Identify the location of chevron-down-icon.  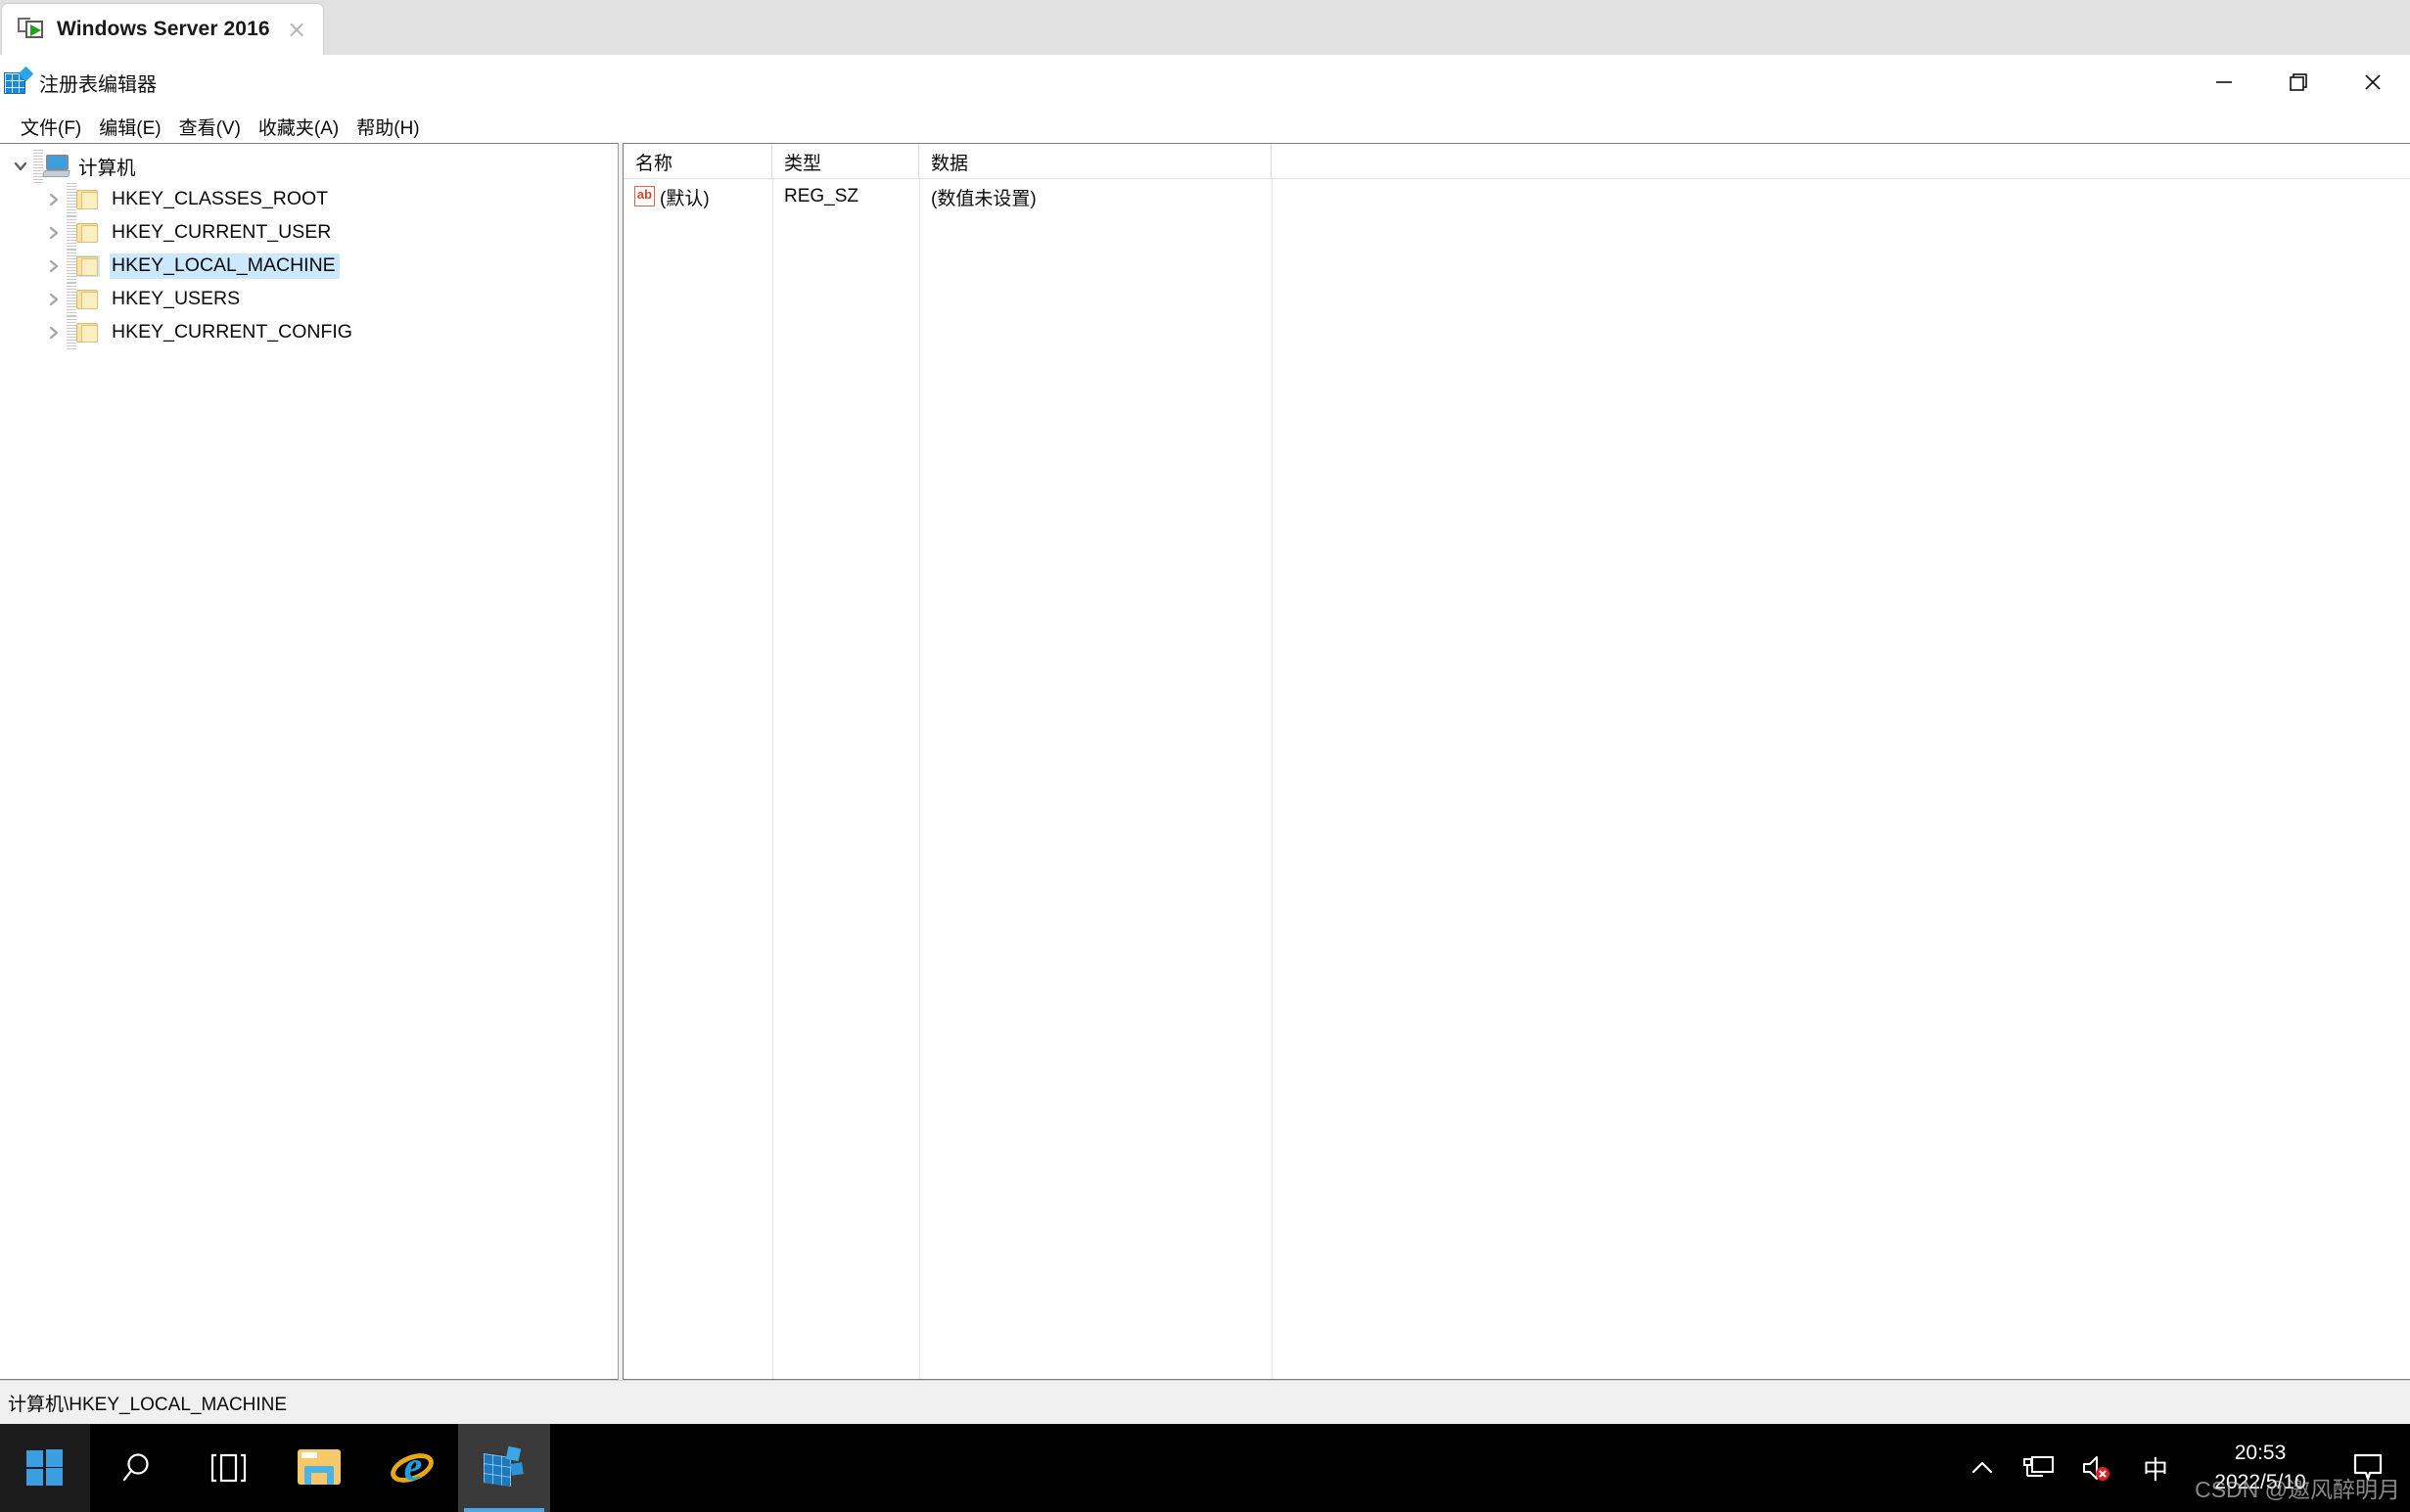
(20, 166).